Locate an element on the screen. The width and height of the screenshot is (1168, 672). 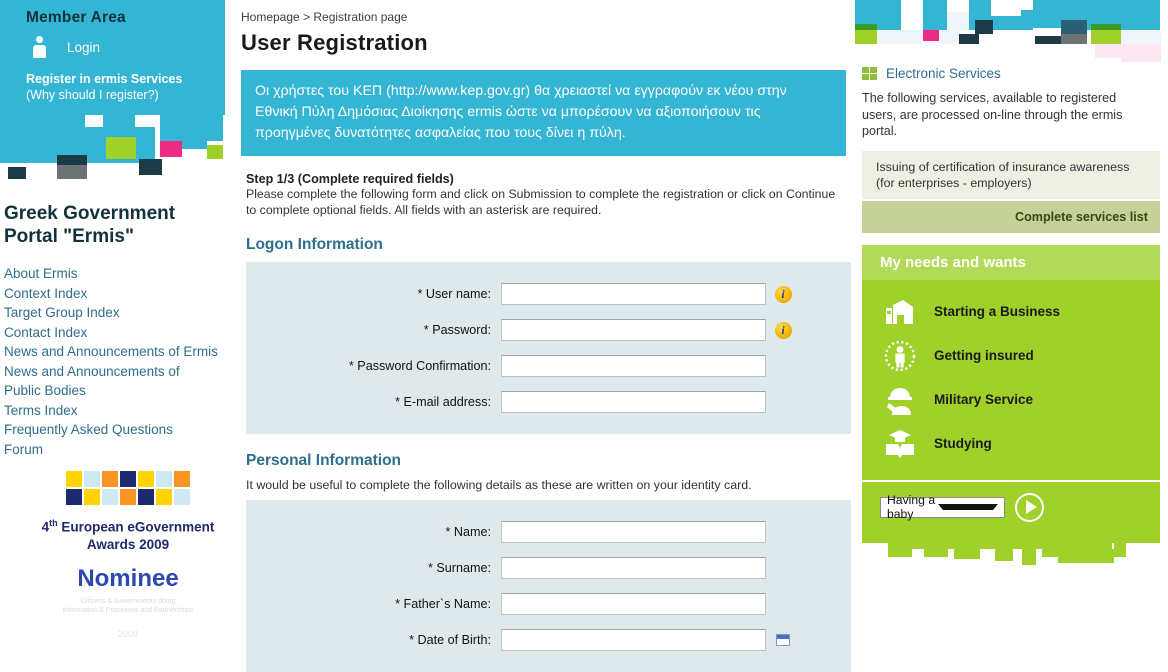
factory-icon is located at coordinates (900, 312).